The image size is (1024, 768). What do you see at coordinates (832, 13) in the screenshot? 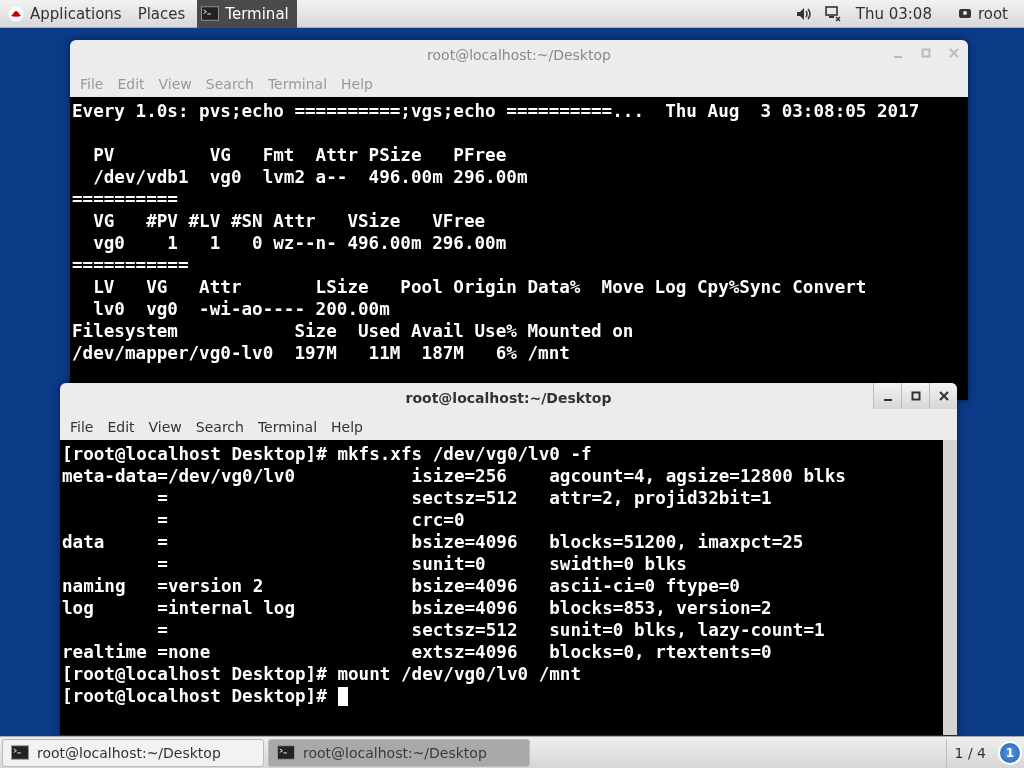
I see `network-icon` at bounding box center [832, 13].